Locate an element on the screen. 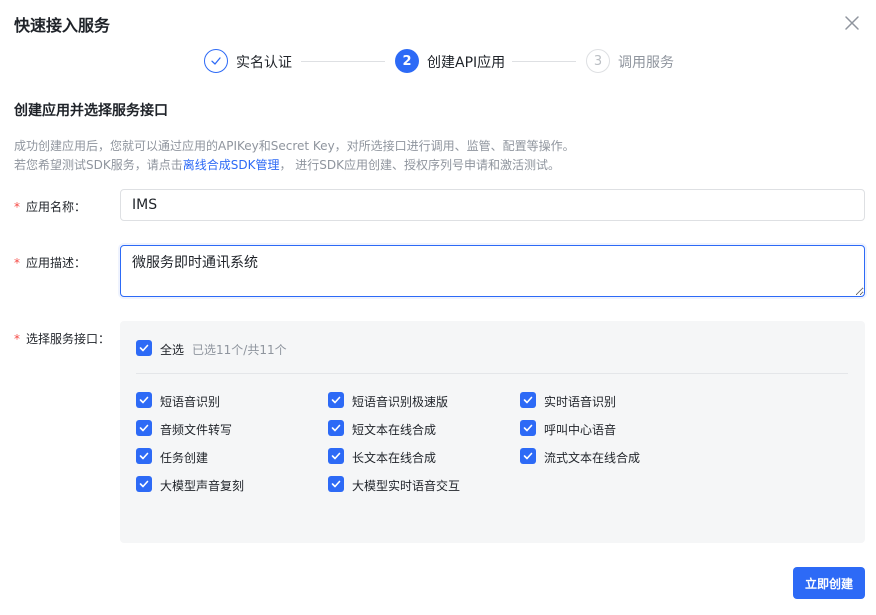  app-name-label-text: 应用名称： is located at coordinates (56, 207).